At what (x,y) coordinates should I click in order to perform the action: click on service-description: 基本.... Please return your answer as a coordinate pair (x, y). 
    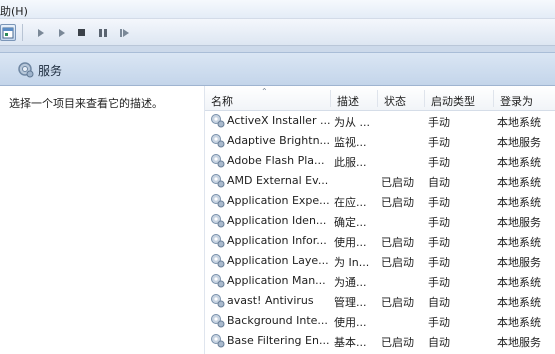
    Looking at the image, I should click on (350, 342).